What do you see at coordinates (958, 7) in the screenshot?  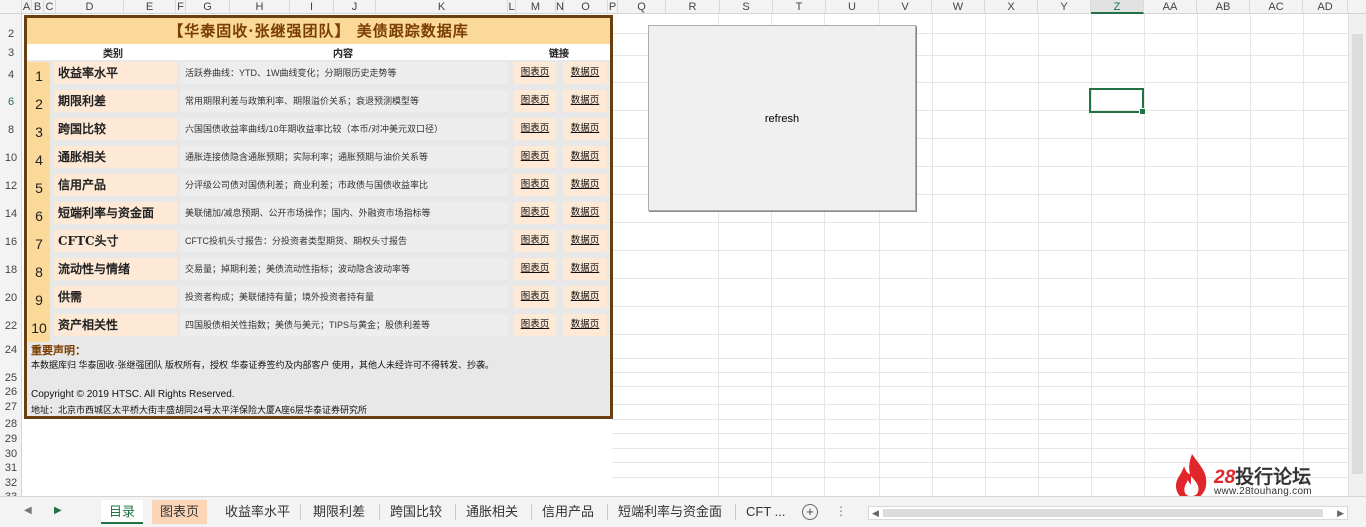 I see `column-header-w: W` at bounding box center [958, 7].